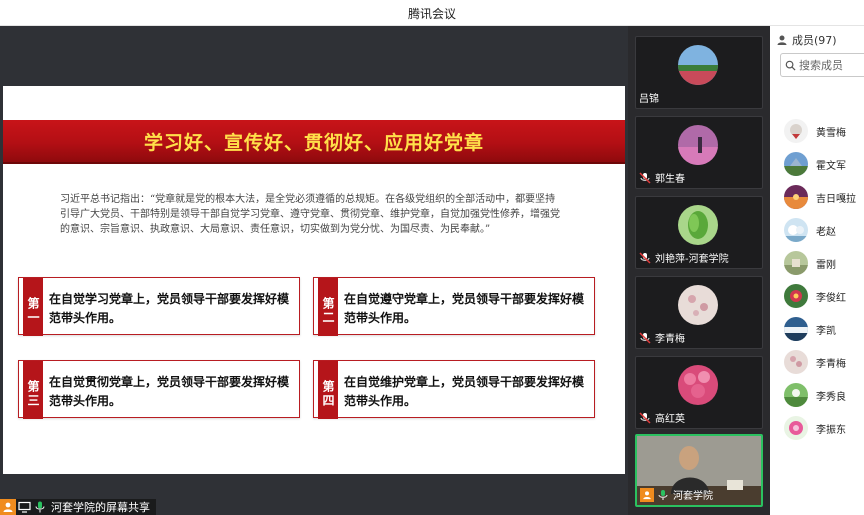 This screenshot has width=864, height=515. I want to click on member-name: 李凯, so click(826, 331).